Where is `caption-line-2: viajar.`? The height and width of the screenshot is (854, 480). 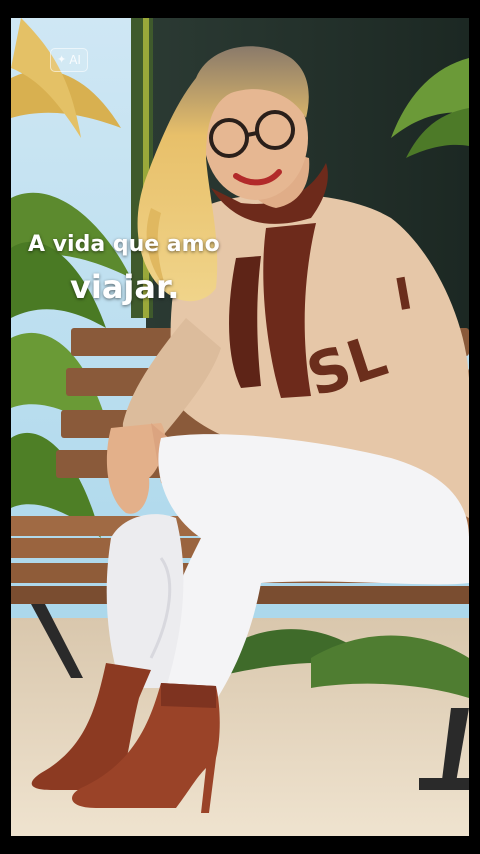 caption-line-2: viajar. is located at coordinates (125, 287).